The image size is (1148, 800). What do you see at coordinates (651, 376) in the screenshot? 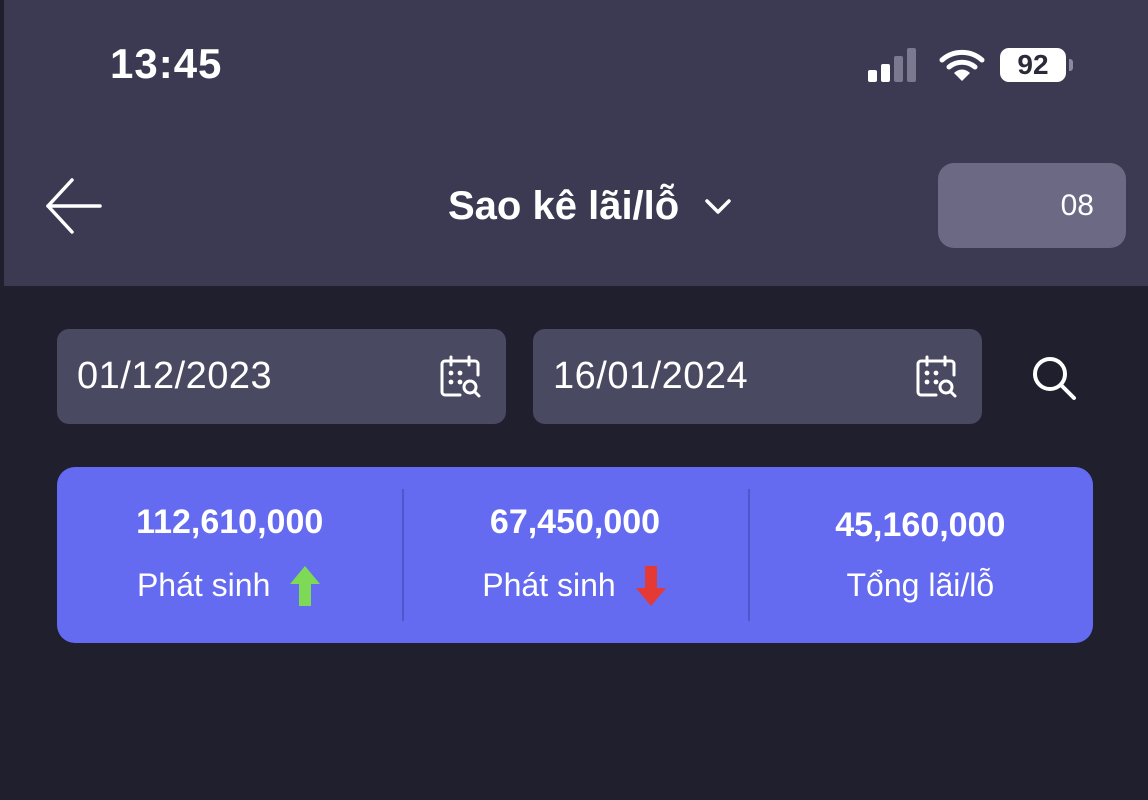
I see `to-date-value: 16/01/2024` at bounding box center [651, 376].